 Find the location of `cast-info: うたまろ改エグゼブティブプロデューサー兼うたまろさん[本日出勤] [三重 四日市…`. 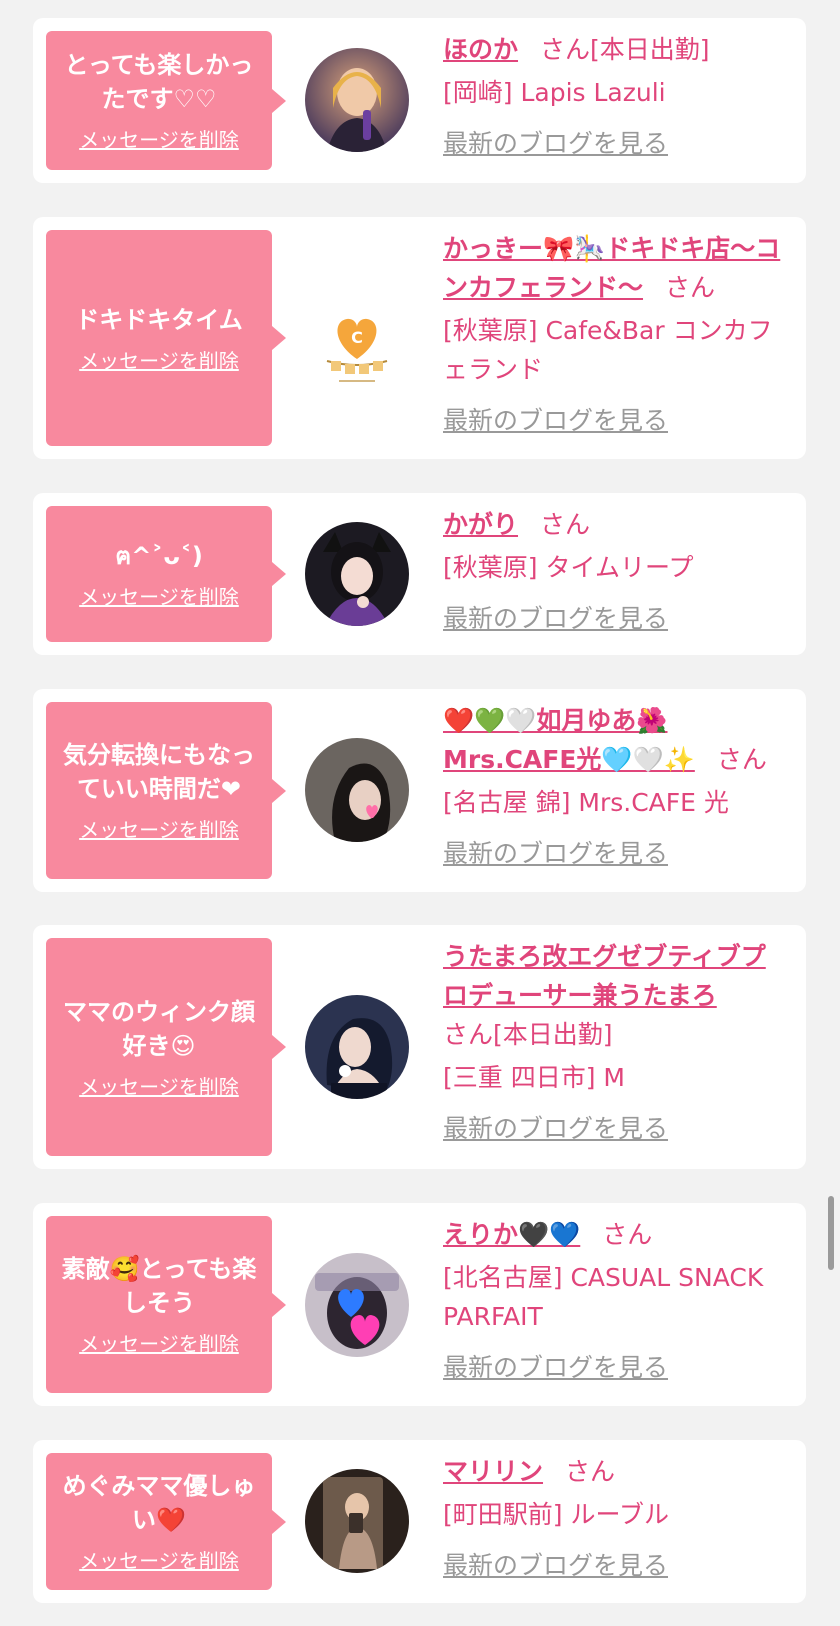

cast-info: うたまろ改エグゼブティブプロデューサー兼うたまろさん[本日出勤] [三重 四日市… is located at coordinates (615, 1041).